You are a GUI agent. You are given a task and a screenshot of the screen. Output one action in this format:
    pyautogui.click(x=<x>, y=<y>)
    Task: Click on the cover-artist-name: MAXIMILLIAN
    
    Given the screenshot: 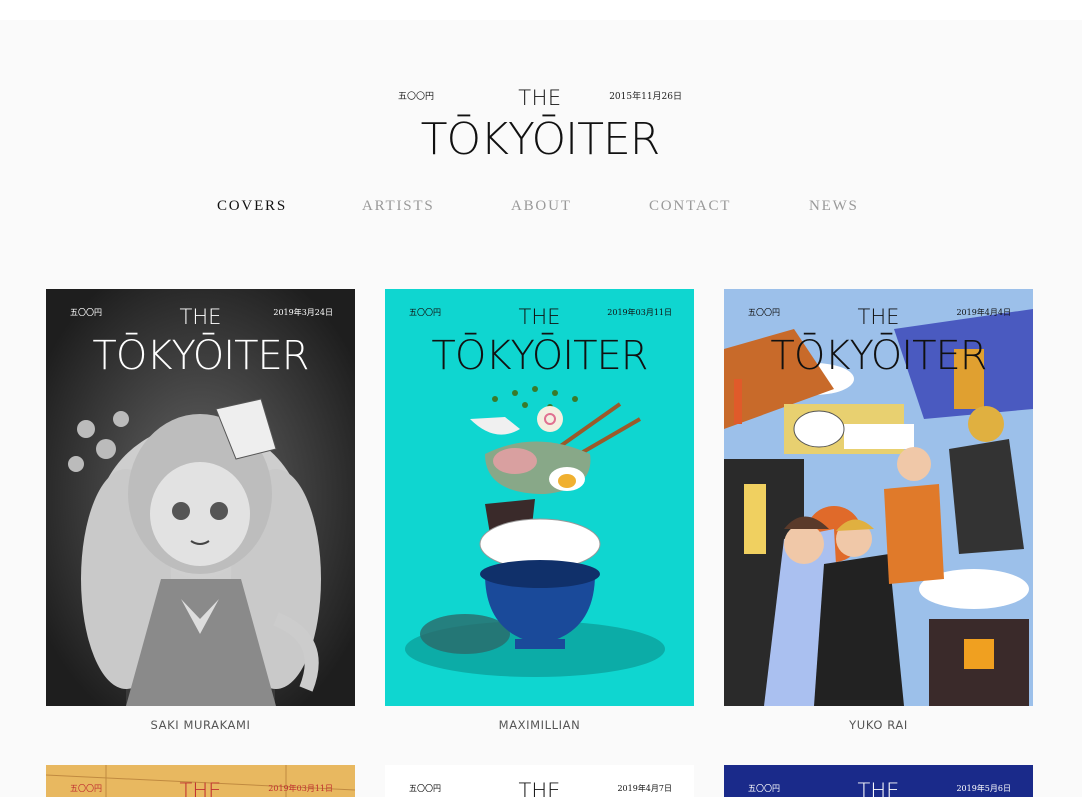 What is the action you would take?
    pyautogui.click(x=539, y=725)
    